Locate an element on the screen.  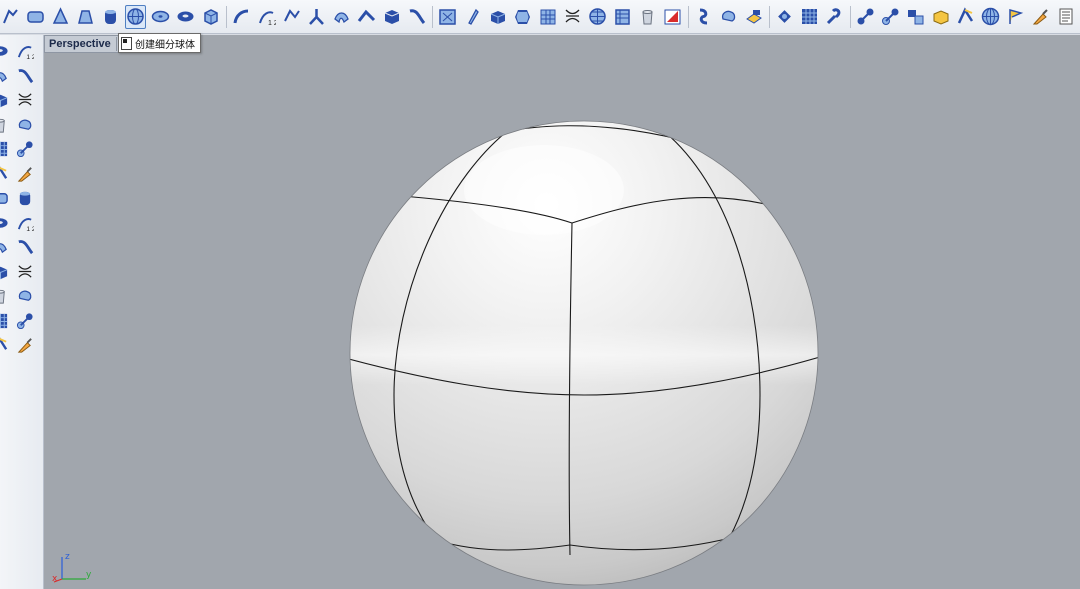
stack-button is located at coordinates (5, 76).